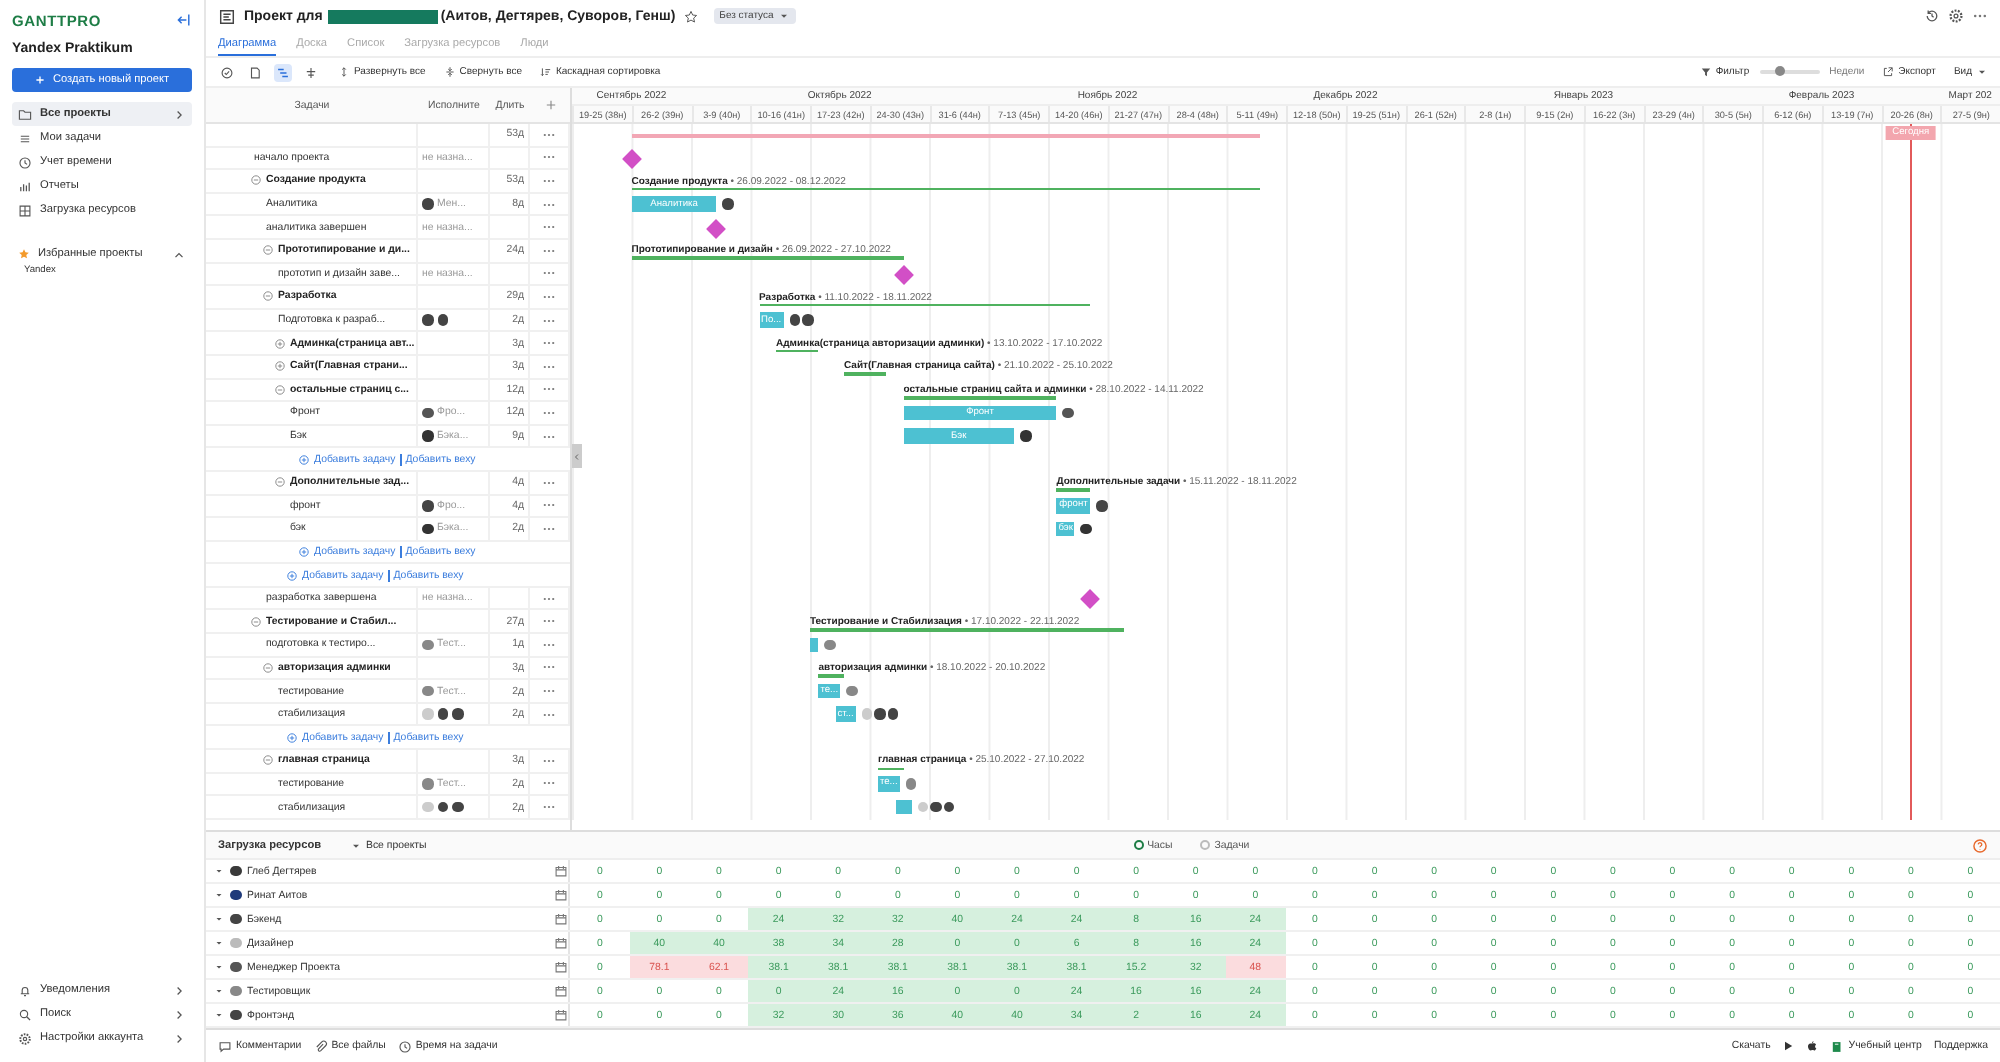  I want to click on chevron-up-icon, so click(179, 254).